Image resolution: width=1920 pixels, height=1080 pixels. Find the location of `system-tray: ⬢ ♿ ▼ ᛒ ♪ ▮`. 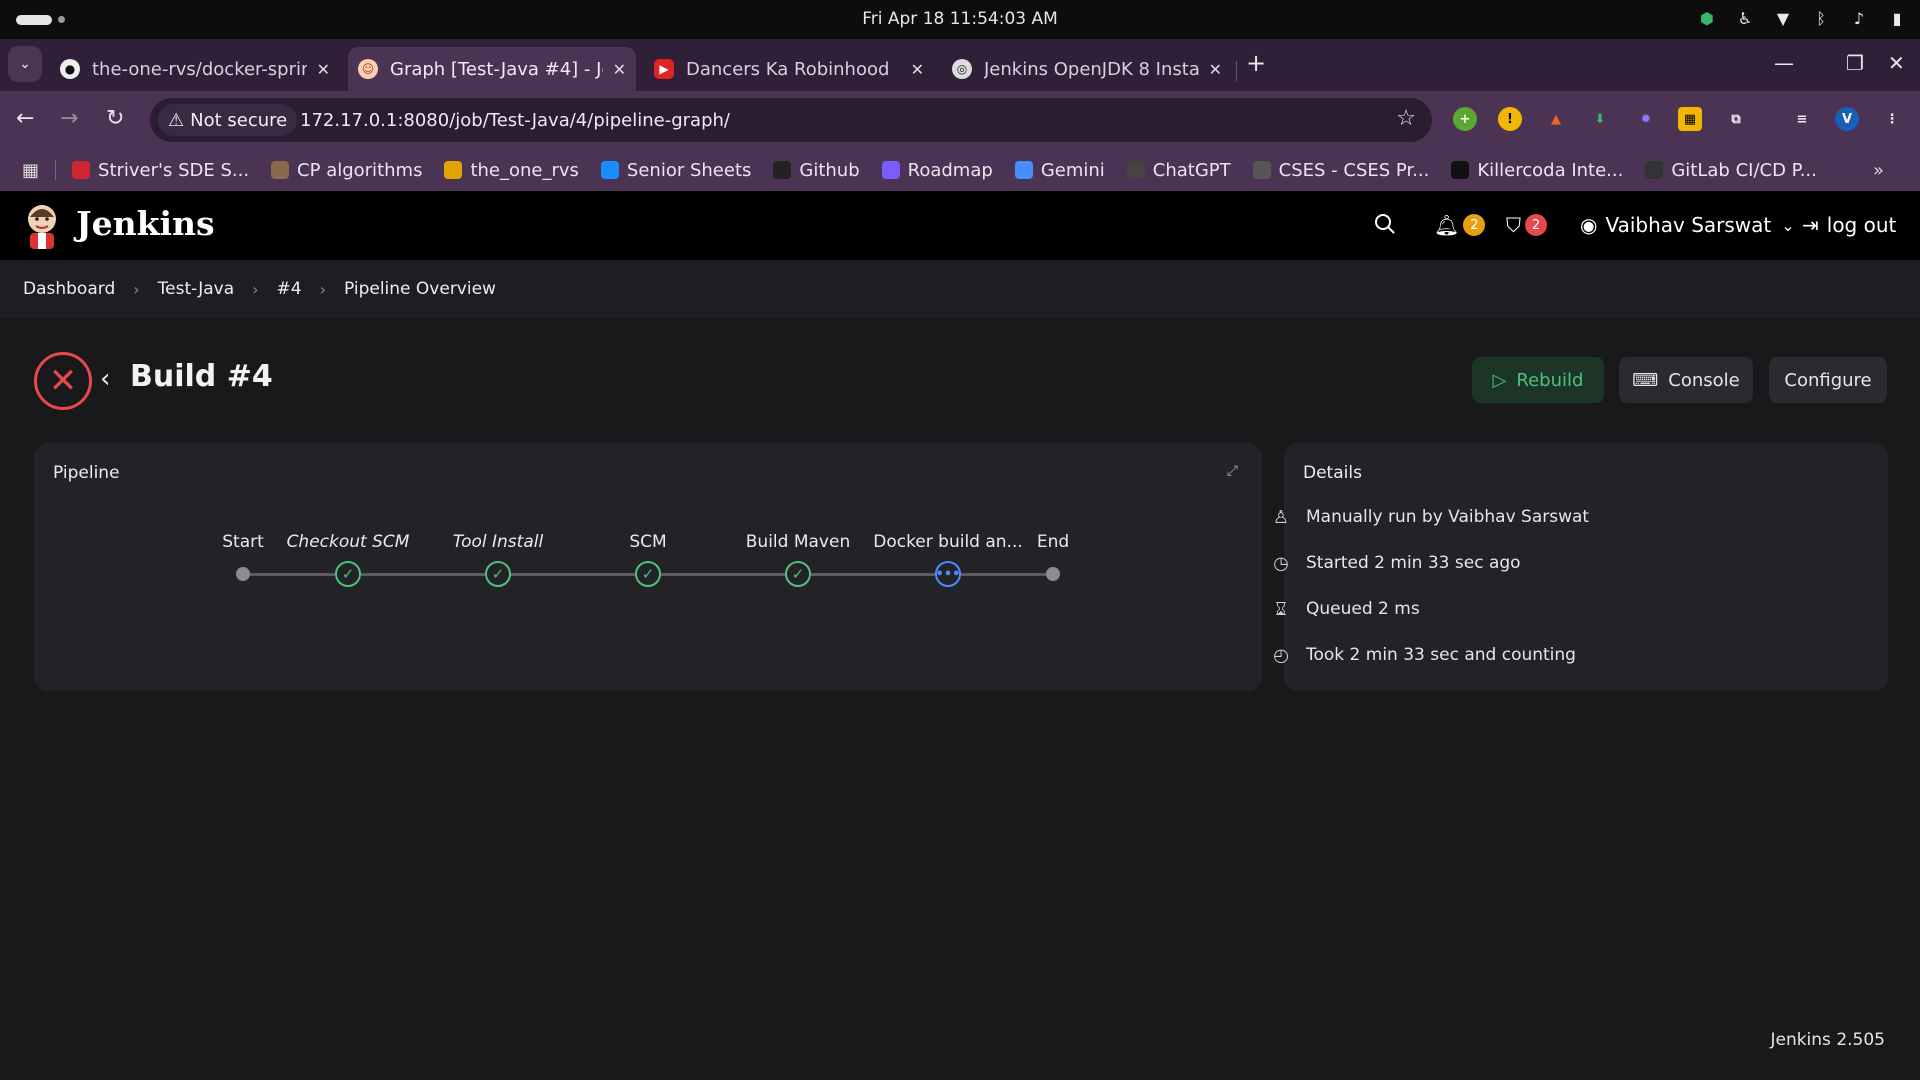

system-tray: ⬢ ♿ ▼ ᛒ ♪ ▮ is located at coordinates (1802, 18).